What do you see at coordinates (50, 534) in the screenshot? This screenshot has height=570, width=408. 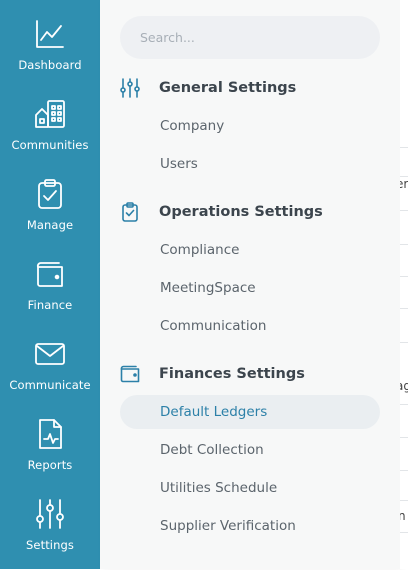 I see `nav-settings: Settings` at bounding box center [50, 534].